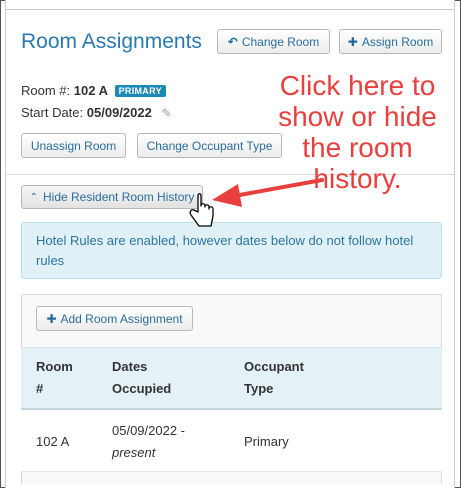 This screenshot has width=463, height=490. What do you see at coordinates (201, 210) in the screenshot?
I see `hand-pointer-icon` at bounding box center [201, 210].